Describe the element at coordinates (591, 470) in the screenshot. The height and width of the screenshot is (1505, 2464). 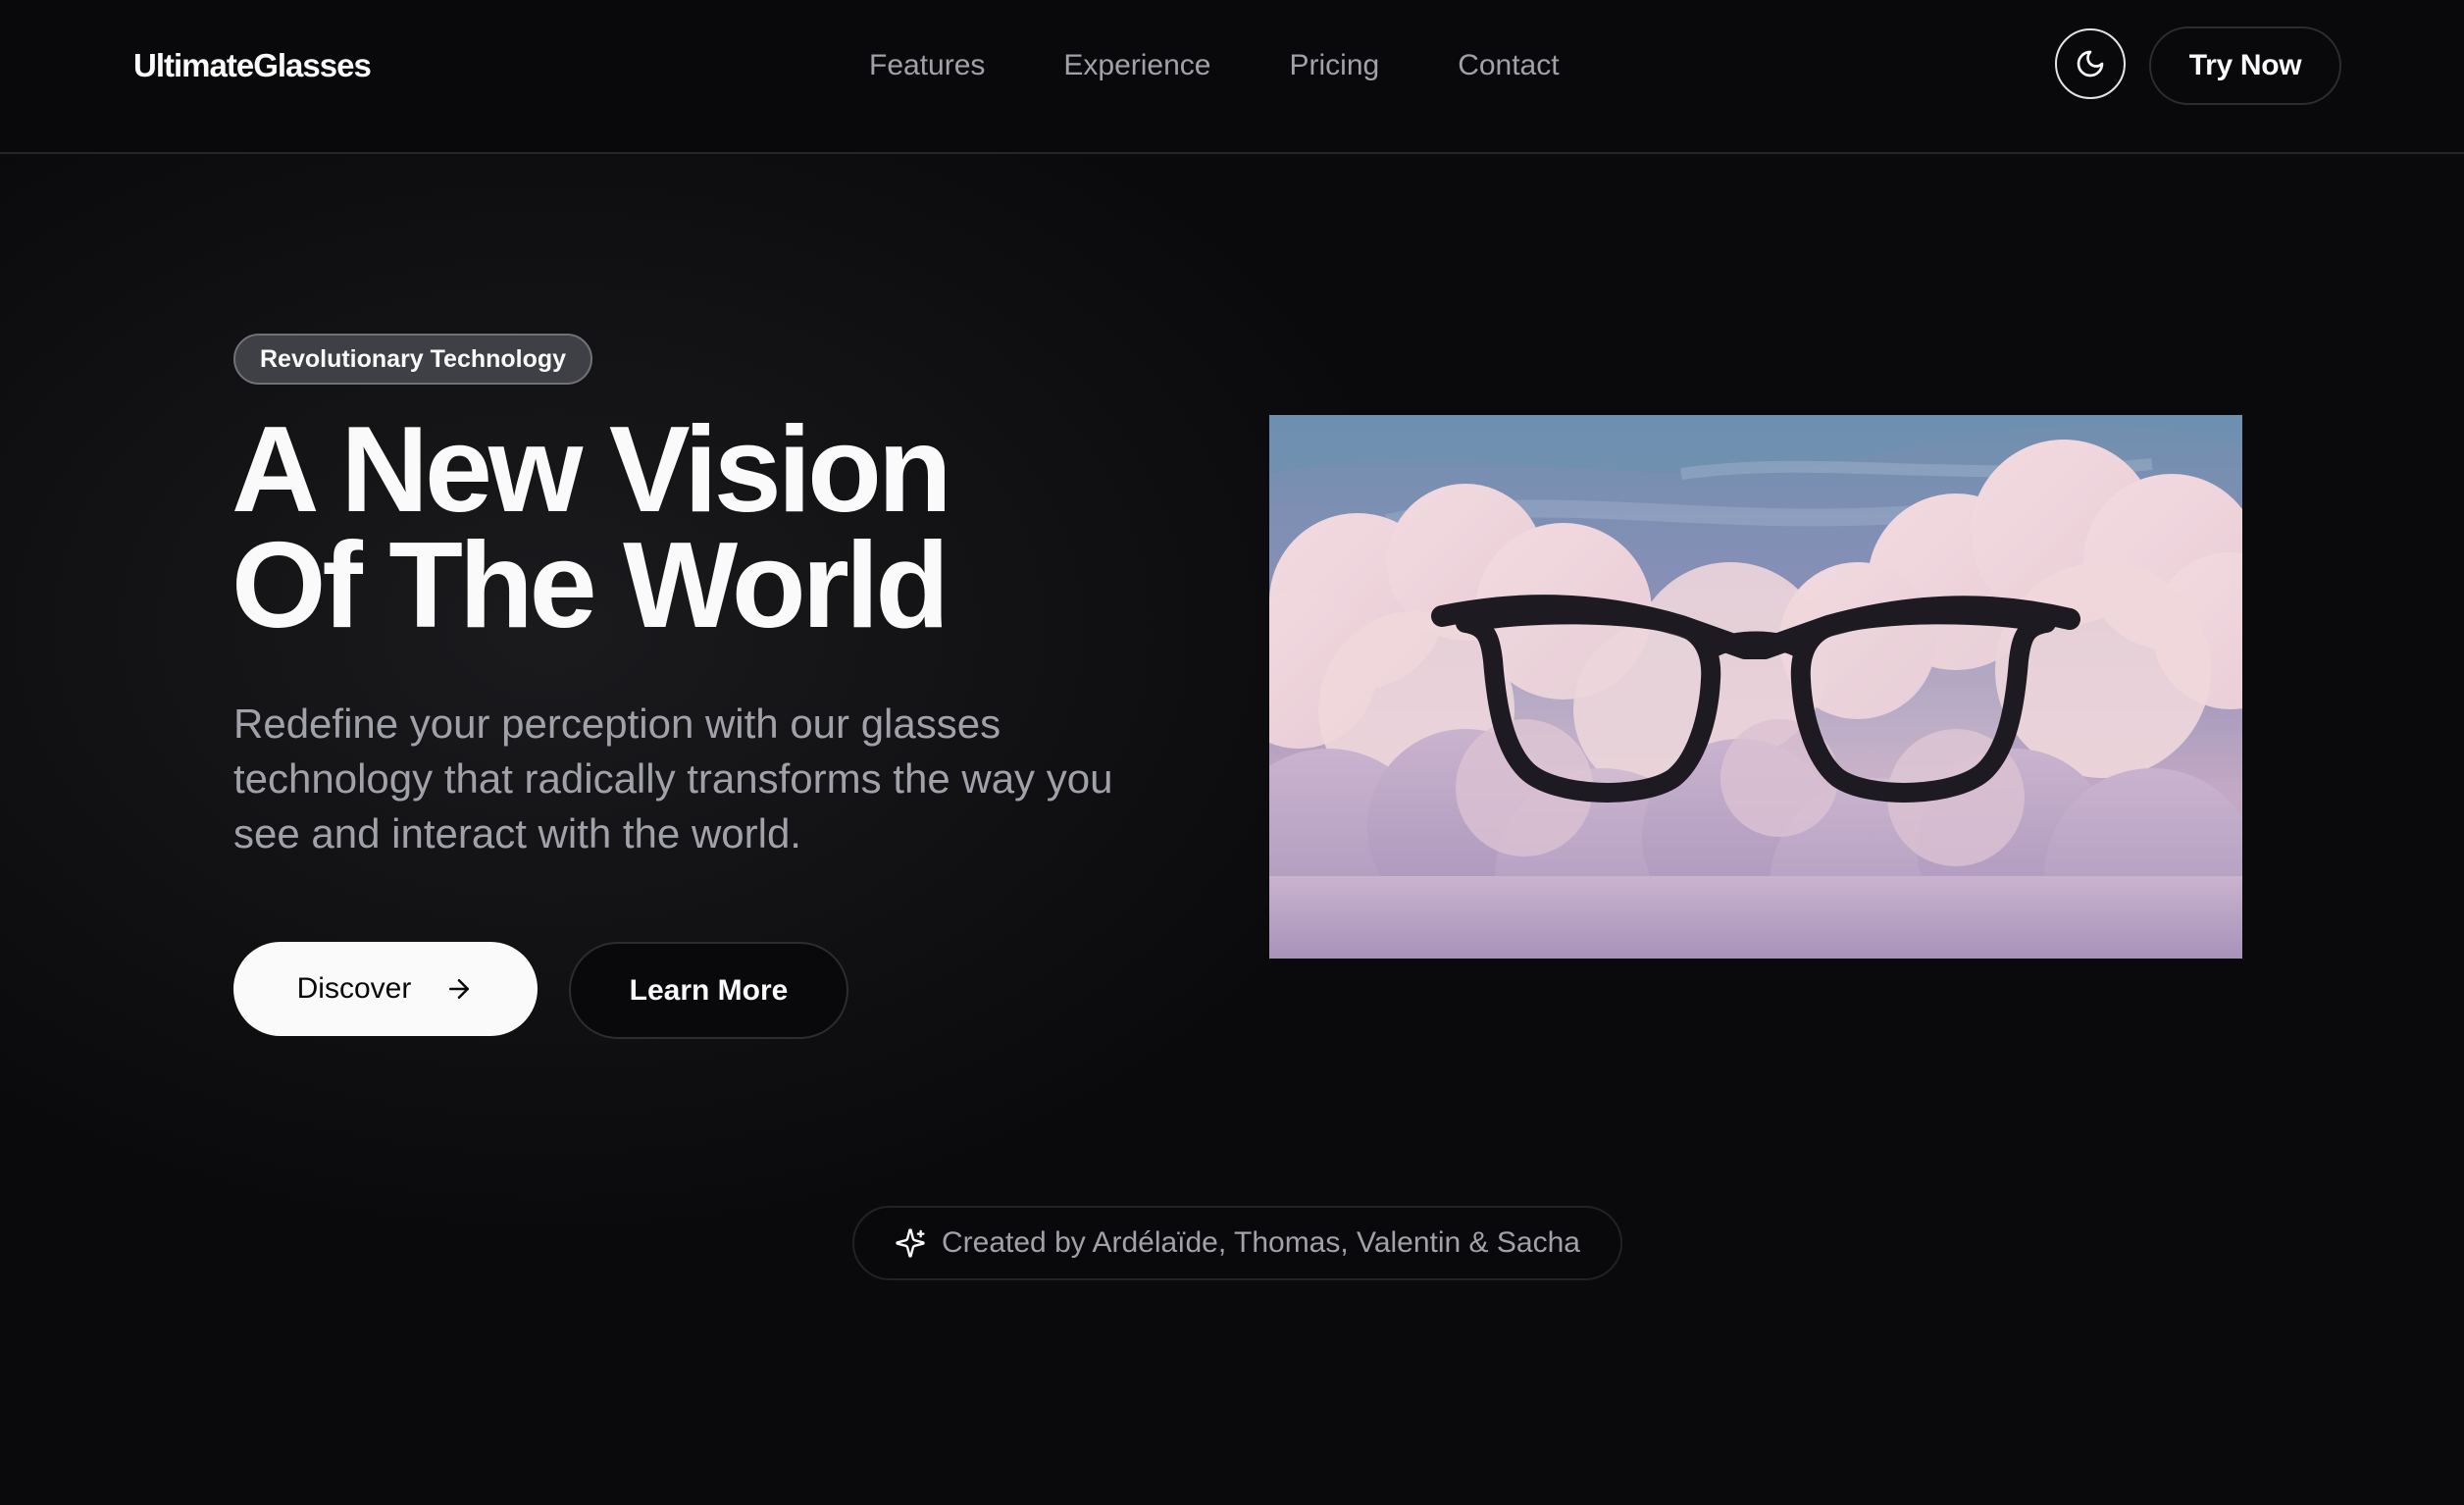
I see `headline-line-1: A New Vision` at that location.